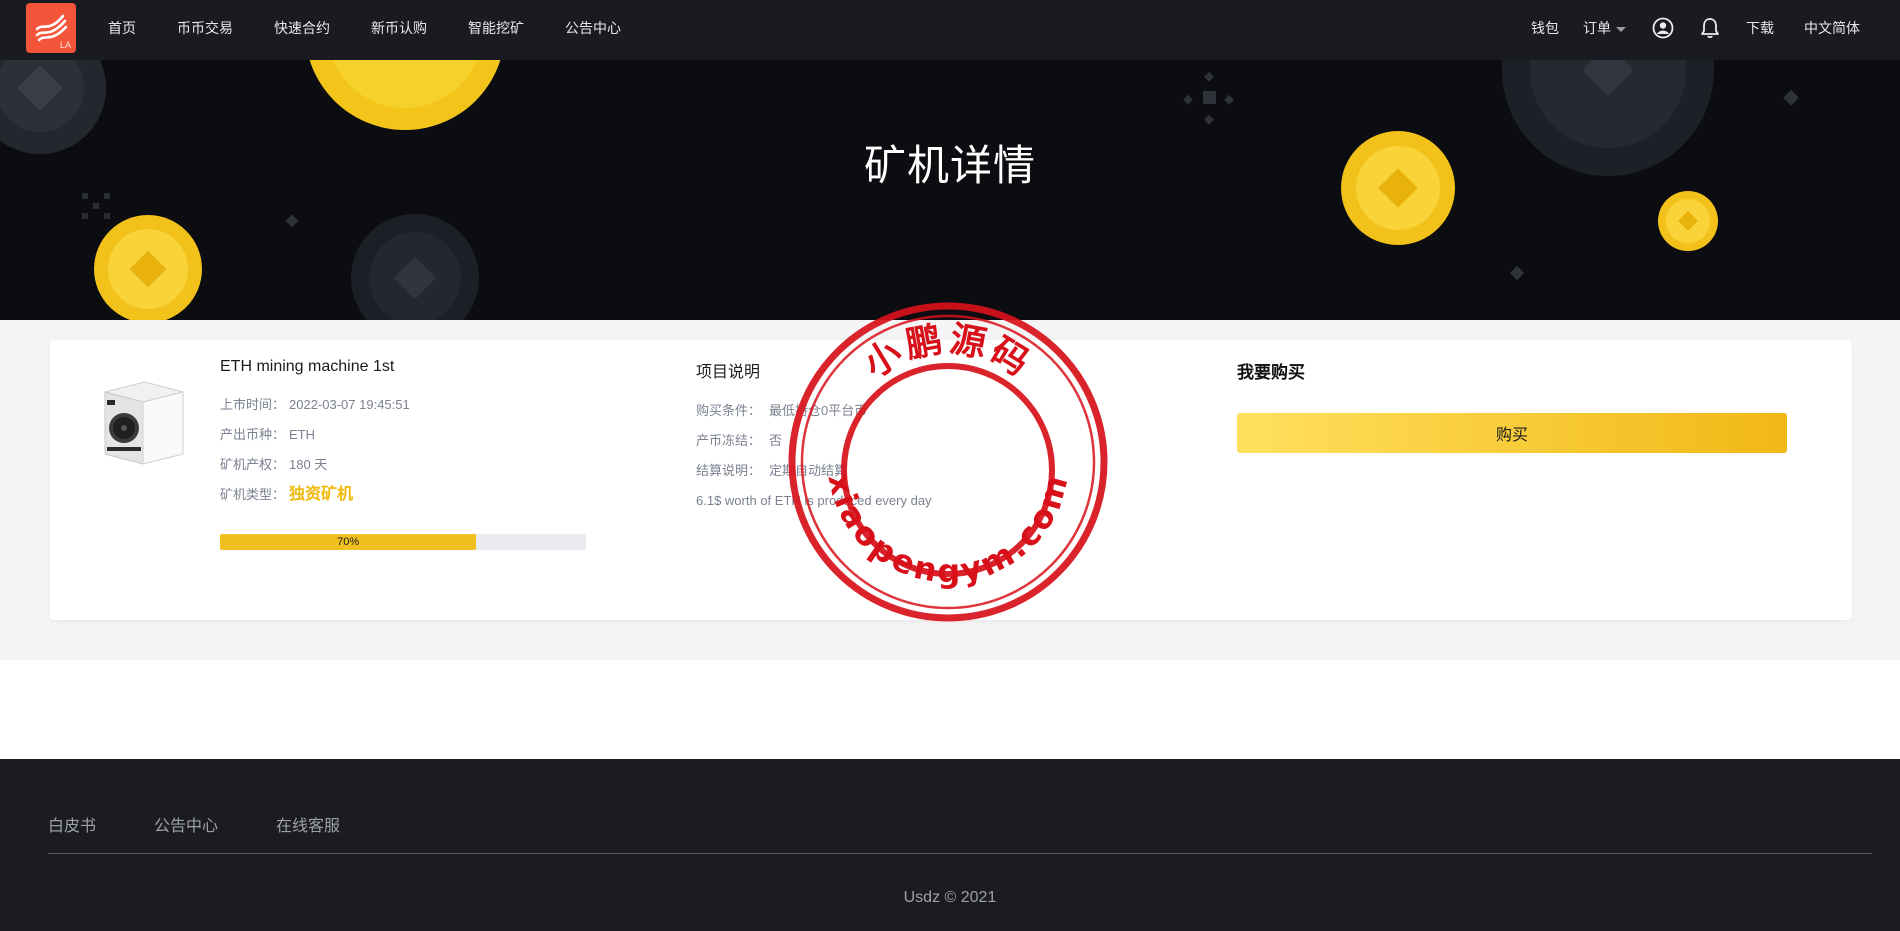 The height and width of the screenshot is (931, 1900). I want to click on buy-section: 我要购买 购买, so click(1512, 405).